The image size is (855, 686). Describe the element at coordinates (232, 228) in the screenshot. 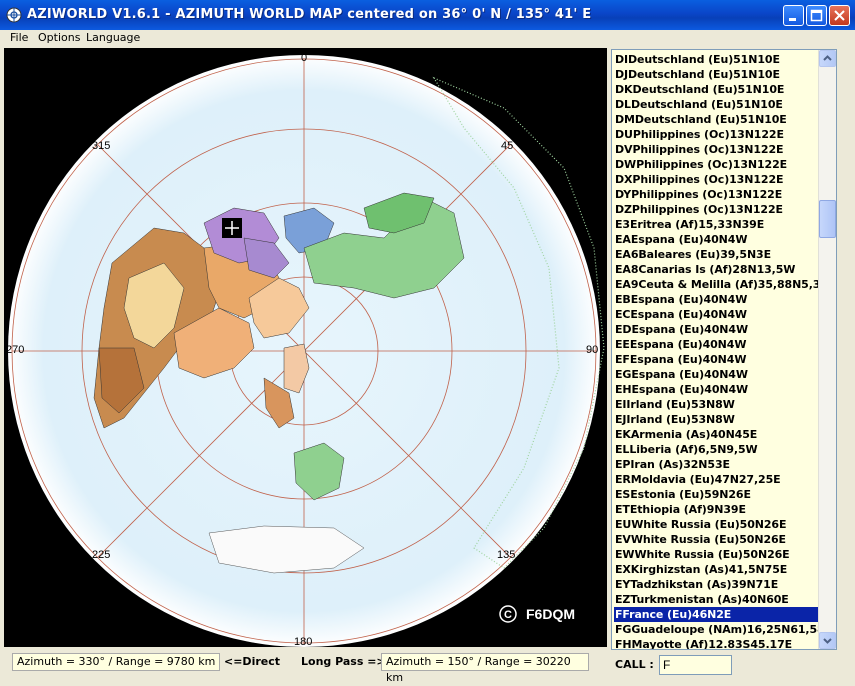

I see `home-marker` at that location.